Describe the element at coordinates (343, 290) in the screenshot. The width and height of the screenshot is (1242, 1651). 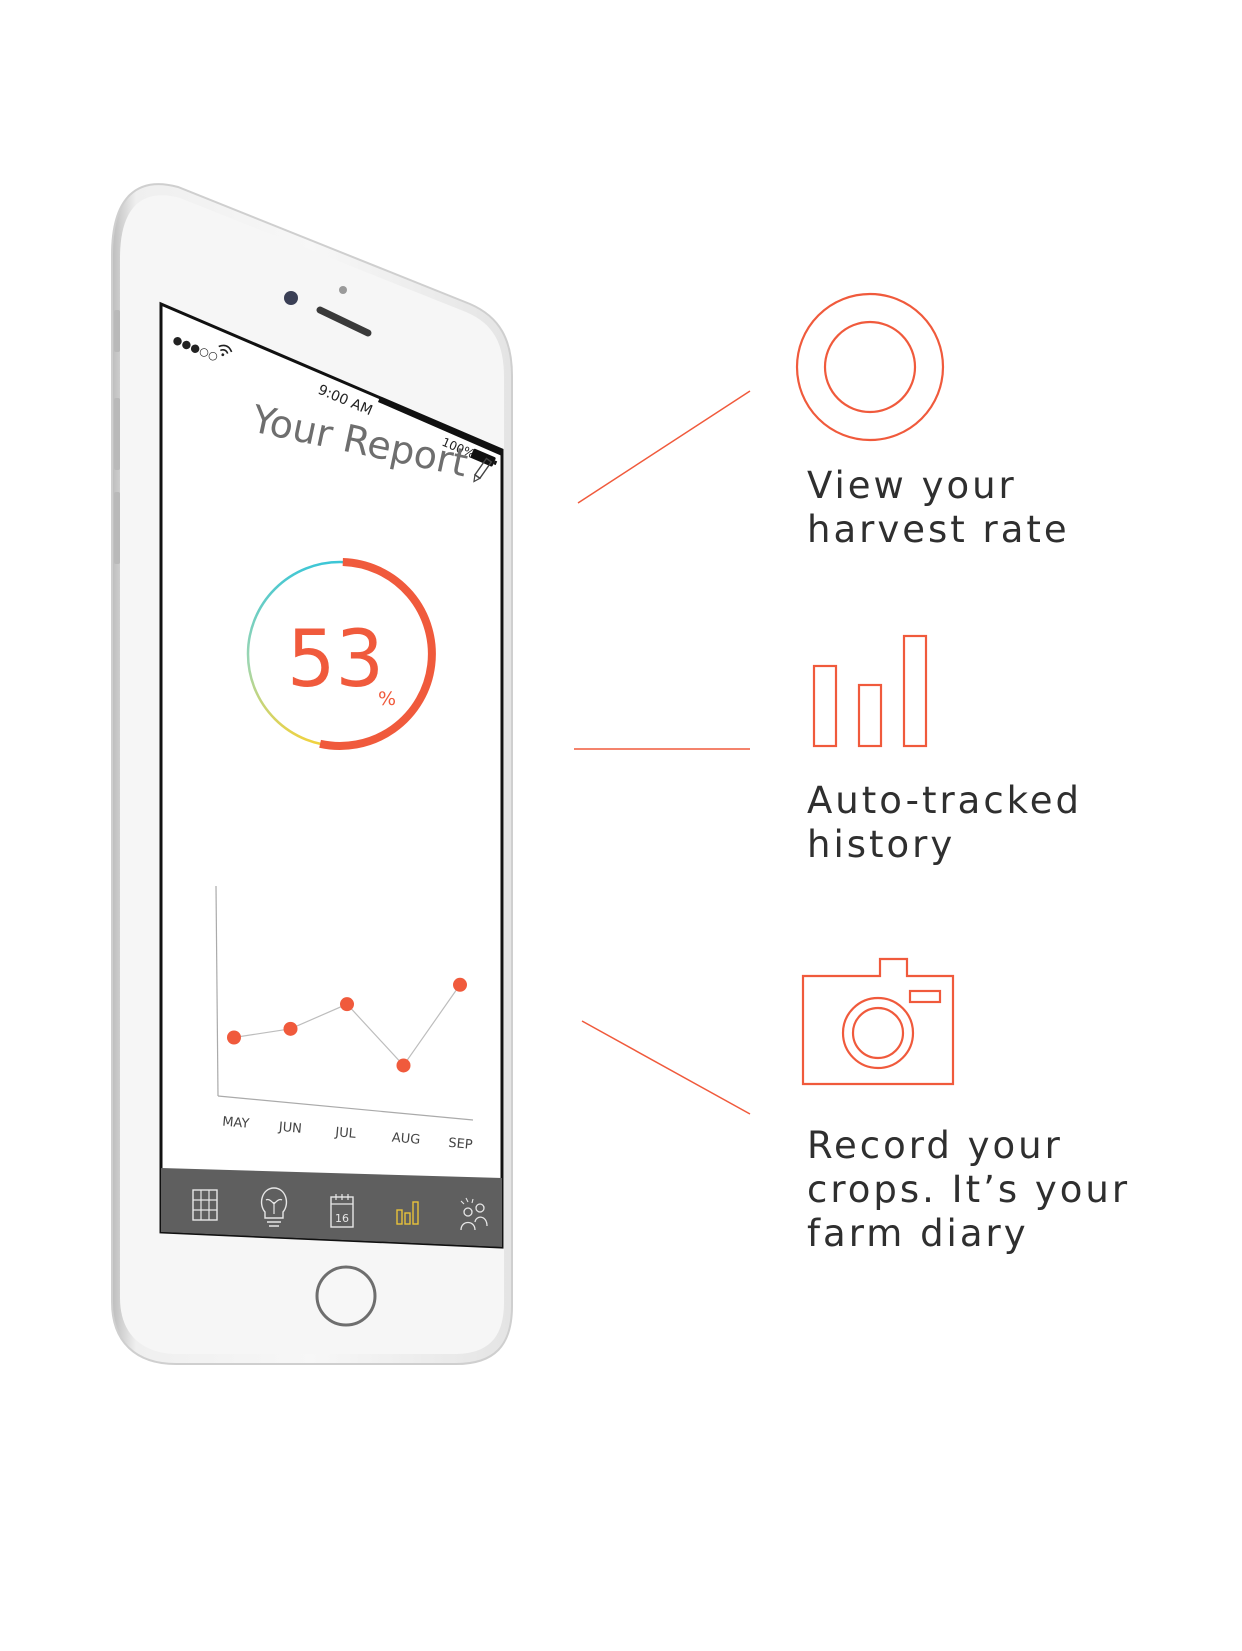
I see `proximity-sensor-icon` at that location.